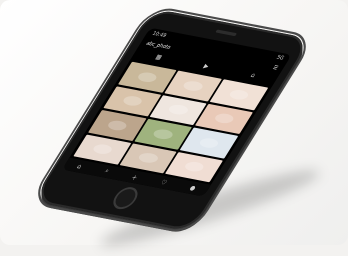 This screenshot has height=256, width=348. I want to click on add-icon: ＋, so click(134, 177).